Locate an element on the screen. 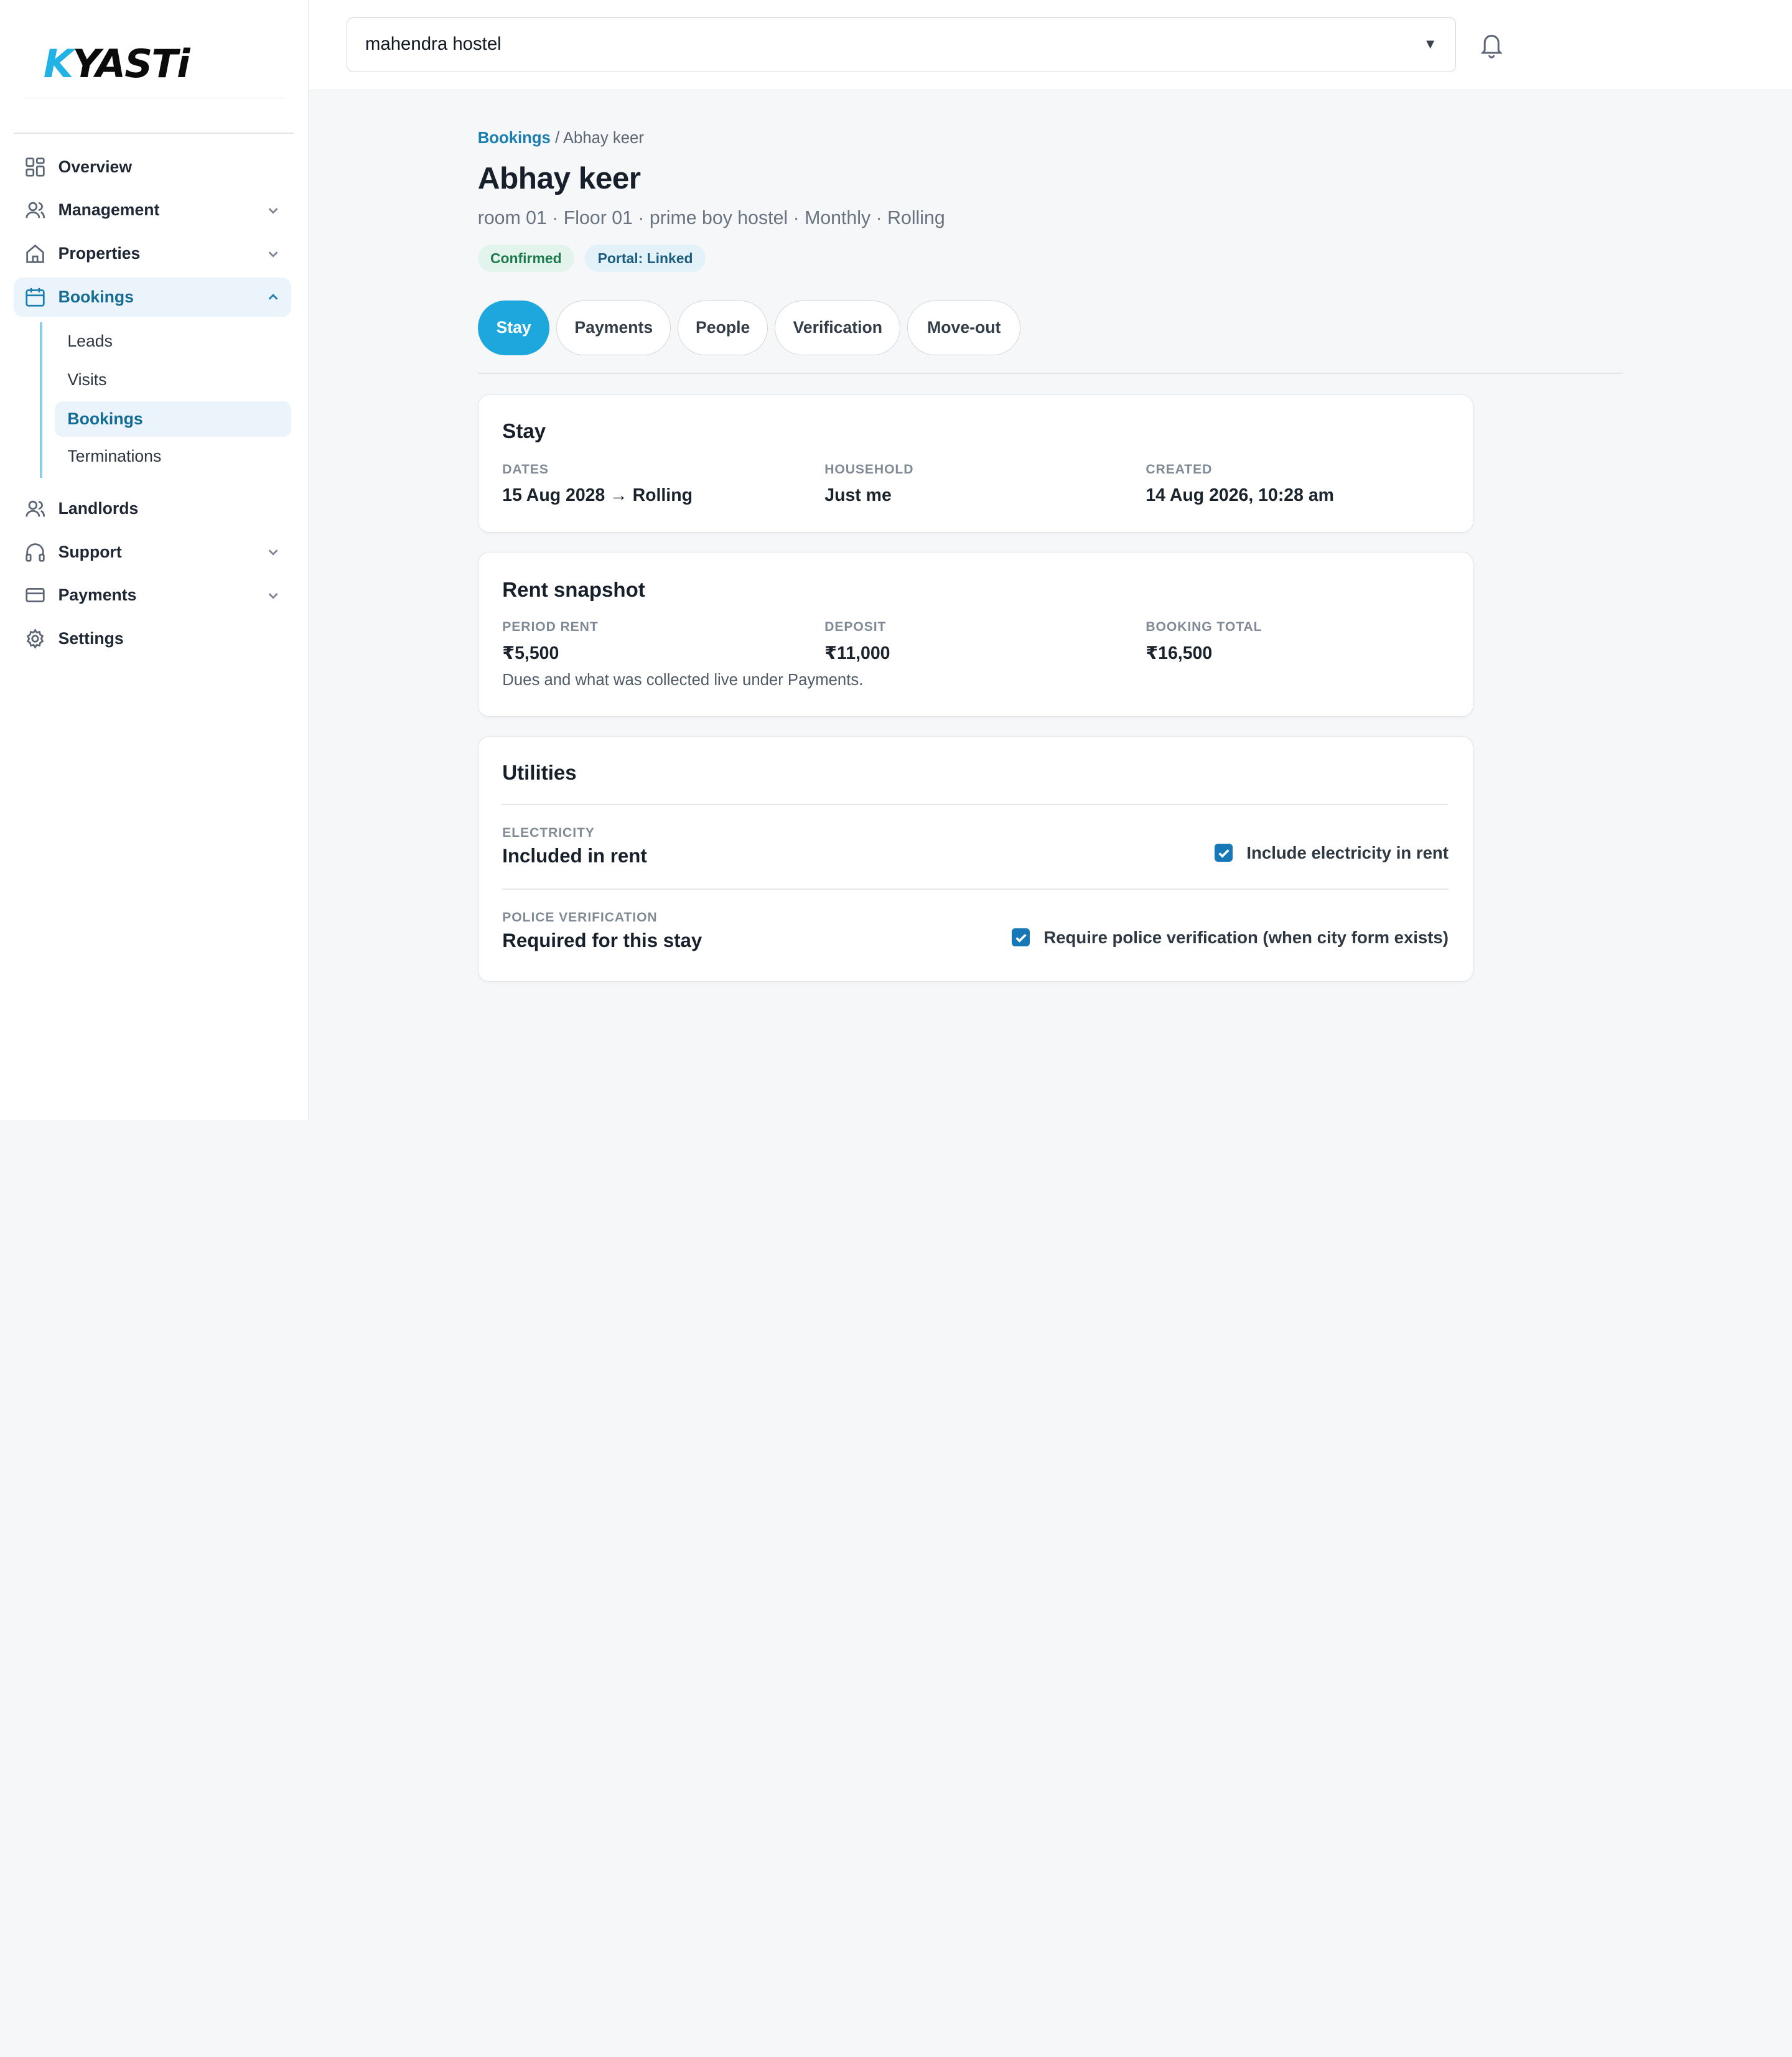  tab-payments: Payments is located at coordinates (613, 328).